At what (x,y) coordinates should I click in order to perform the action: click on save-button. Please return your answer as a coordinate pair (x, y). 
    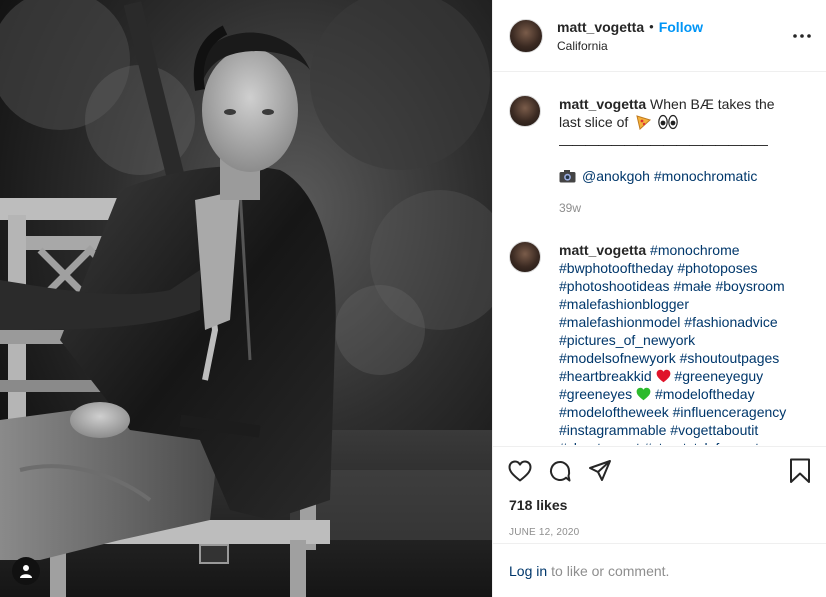
    Looking at the image, I should click on (800, 471).